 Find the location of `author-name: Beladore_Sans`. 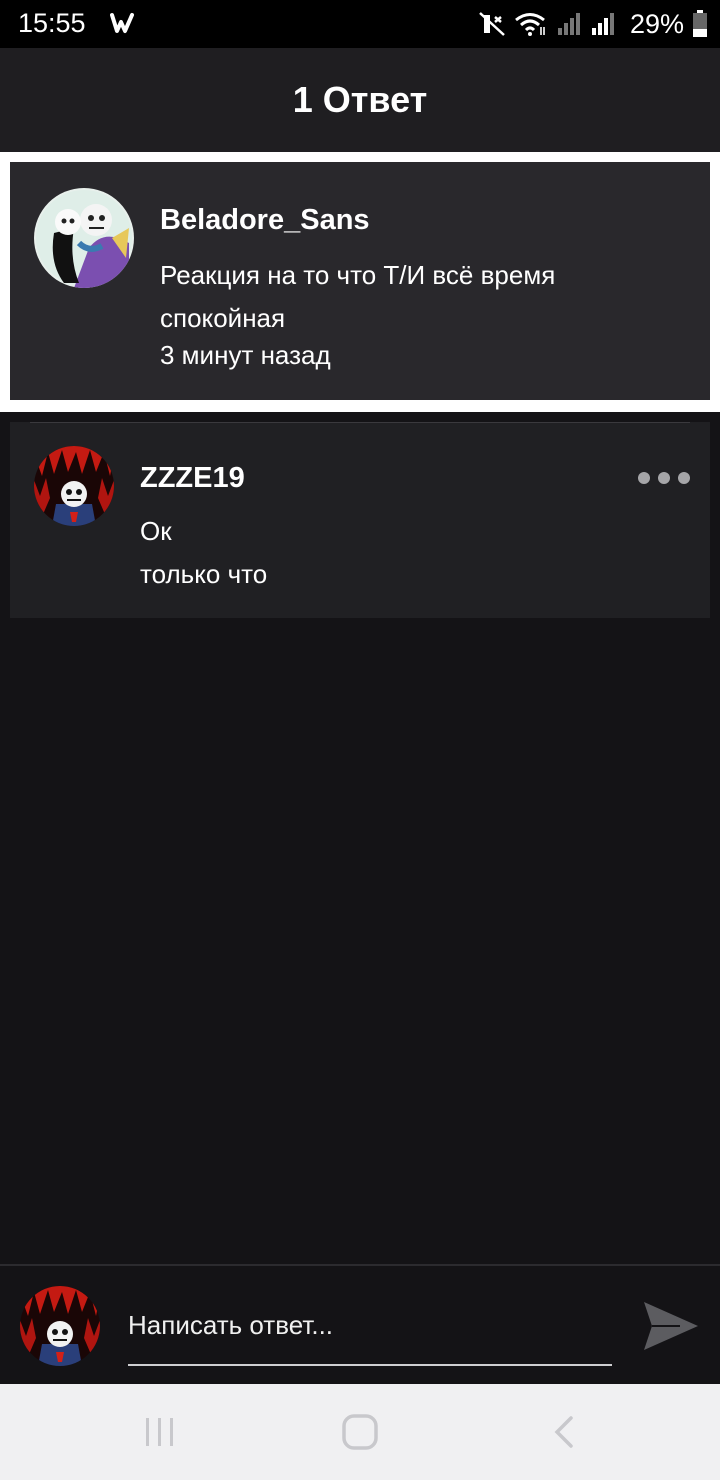

author-name: Beladore_Sans is located at coordinates (265, 220).